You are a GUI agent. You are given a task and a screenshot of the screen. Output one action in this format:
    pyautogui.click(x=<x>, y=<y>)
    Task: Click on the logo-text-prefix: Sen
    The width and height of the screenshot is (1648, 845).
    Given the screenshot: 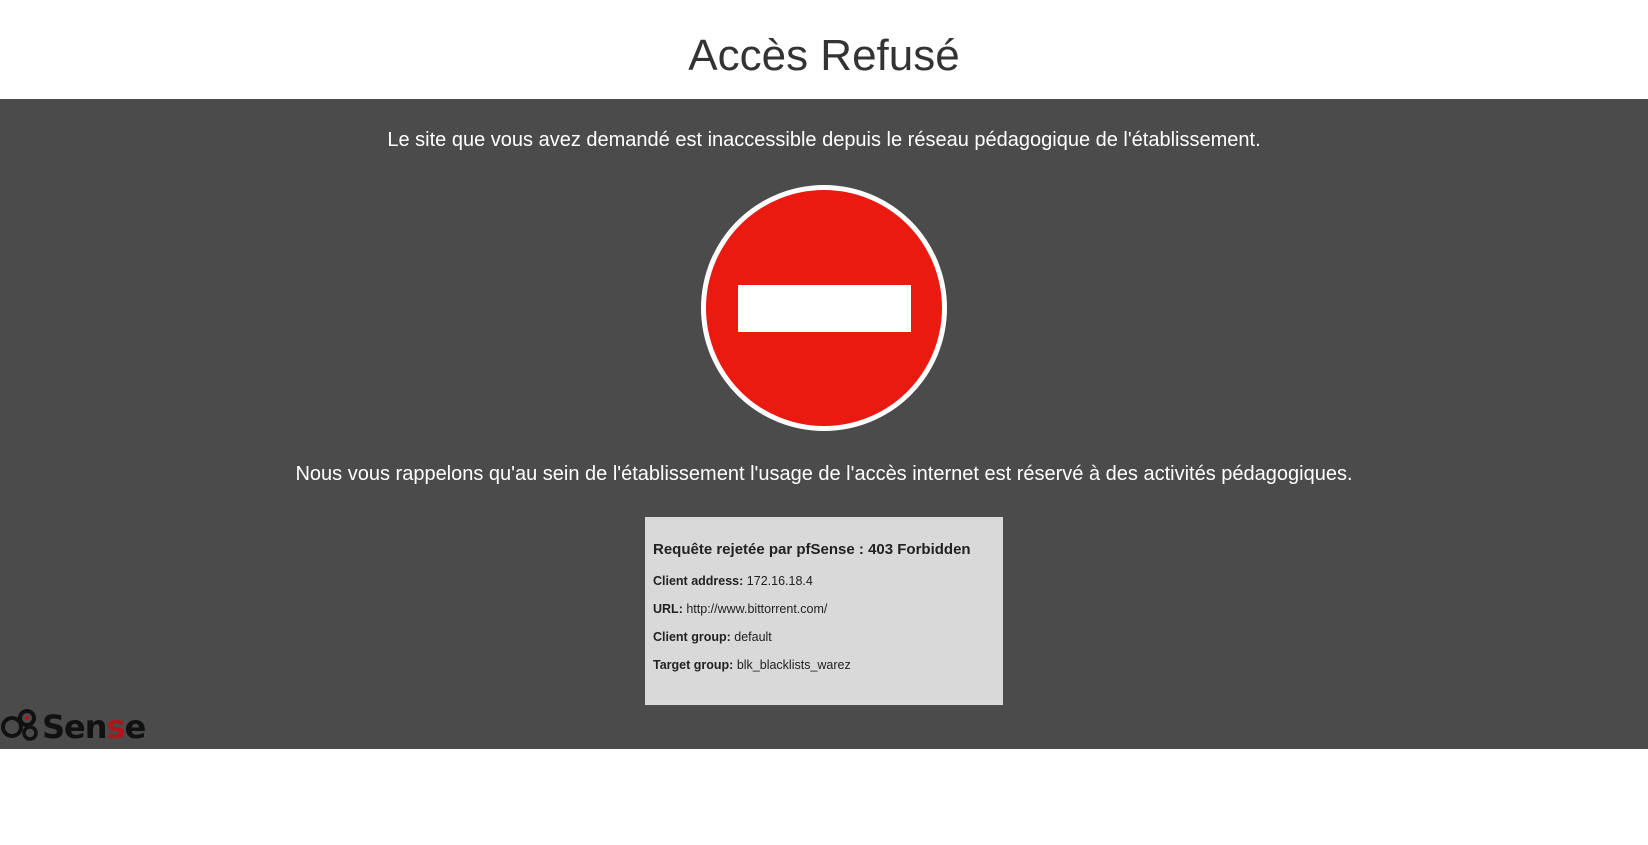 What is the action you would take?
    pyautogui.click(x=75, y=727)
    